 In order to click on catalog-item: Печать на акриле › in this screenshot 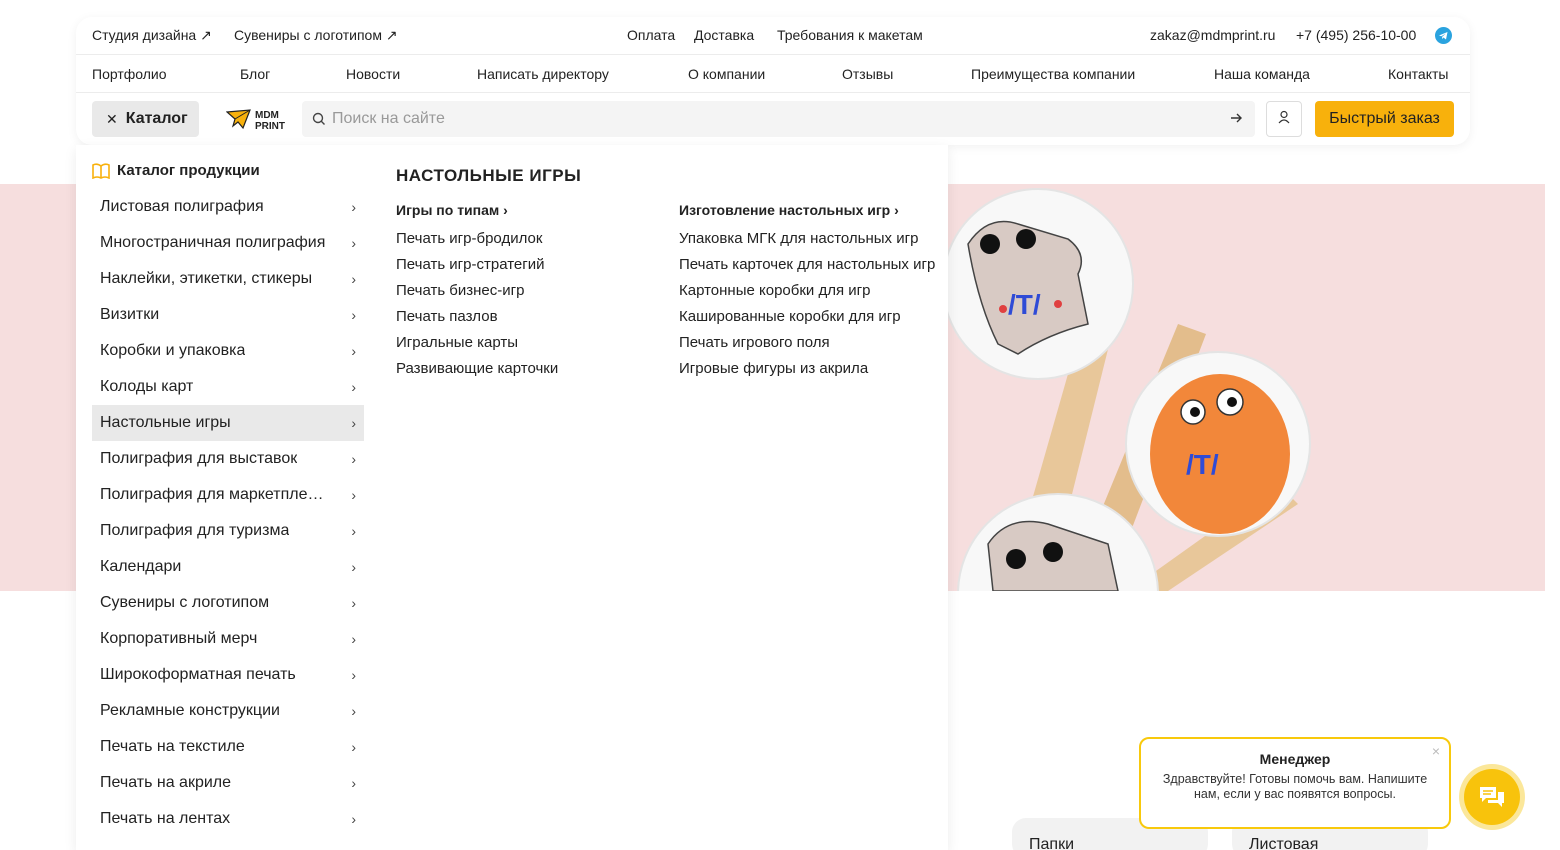, I will do `click(228, 783)`.